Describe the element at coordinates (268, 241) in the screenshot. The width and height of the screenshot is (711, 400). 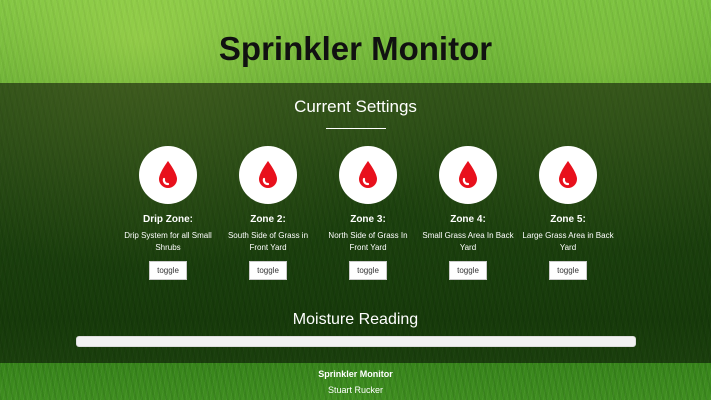
I see `zone-description: South Side of Grass in Front Yard` at that location.